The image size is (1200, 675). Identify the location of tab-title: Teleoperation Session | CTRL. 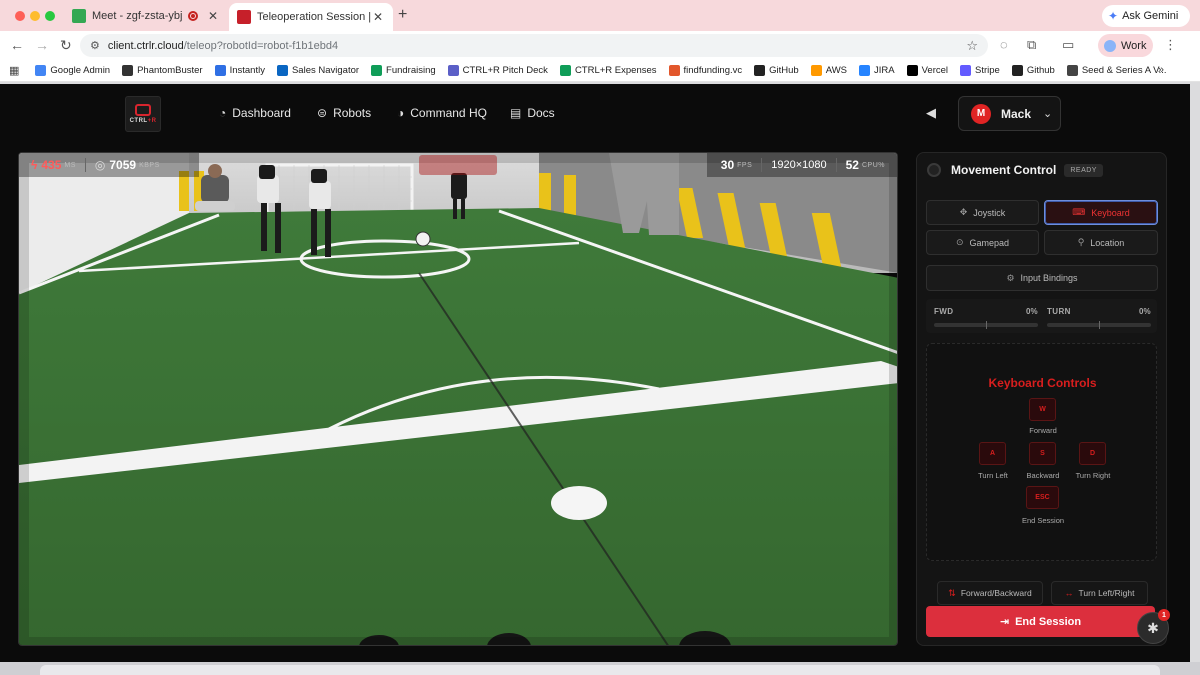
(314, 17).